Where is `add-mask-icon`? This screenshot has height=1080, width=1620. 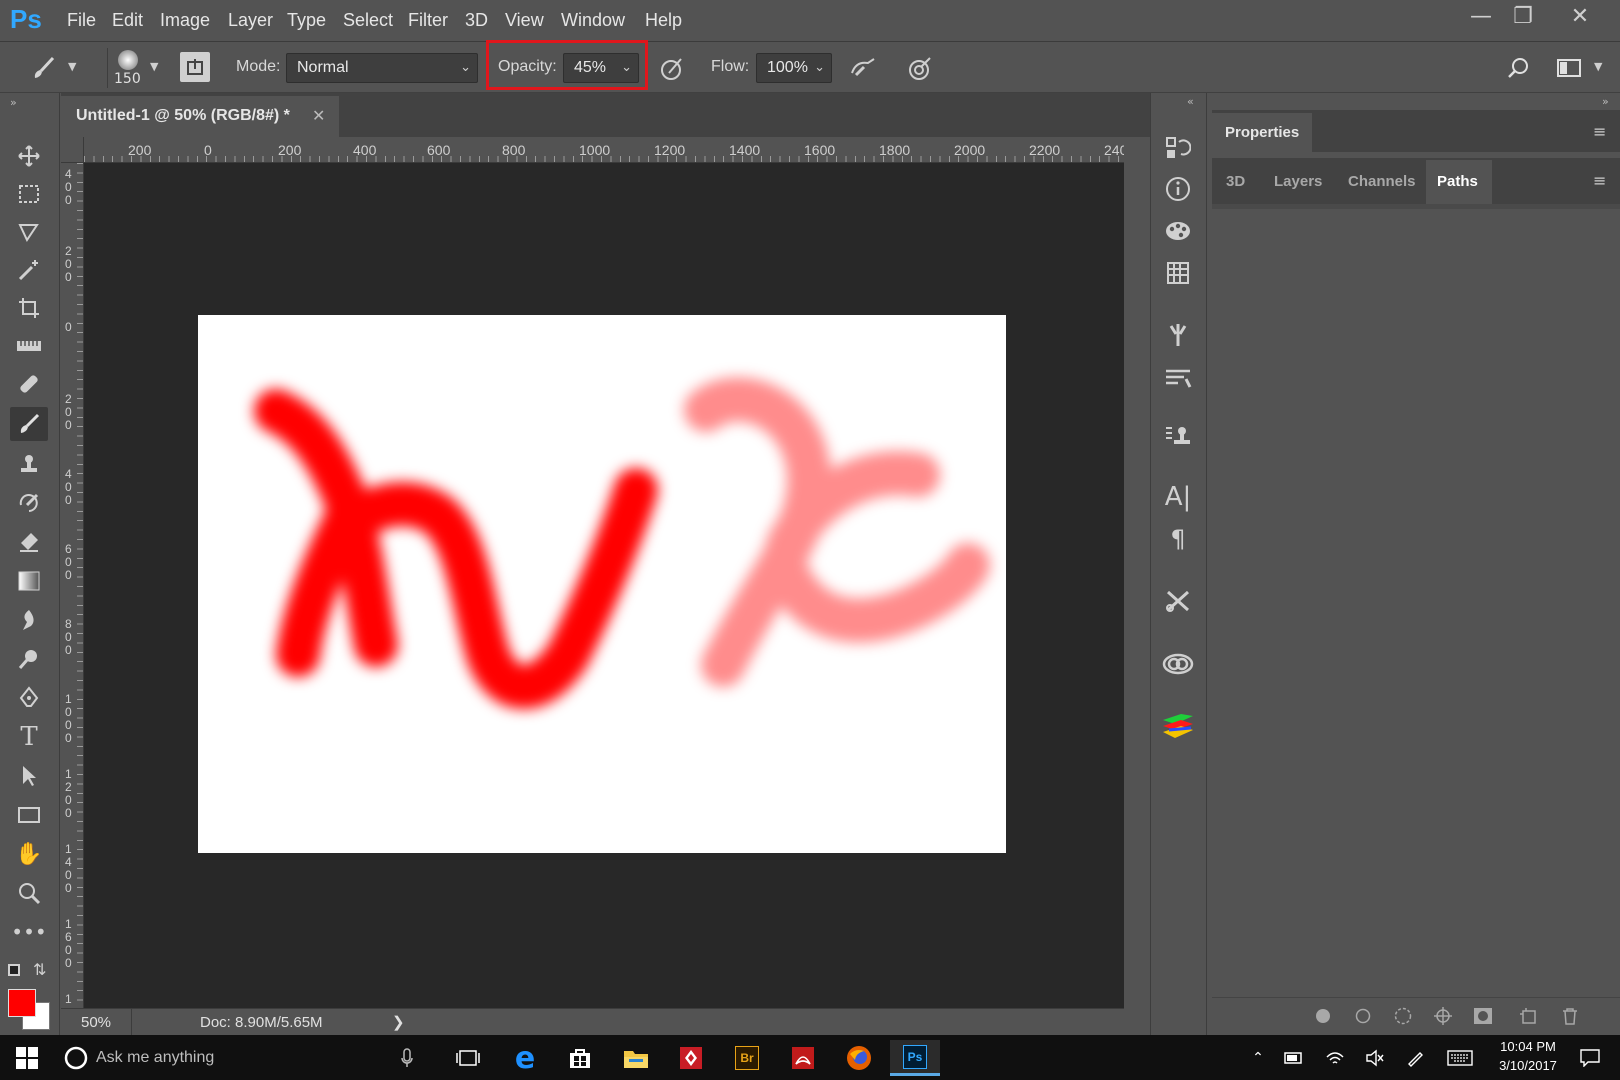 add-mask-icon is located at coordinates (1483, 1016).